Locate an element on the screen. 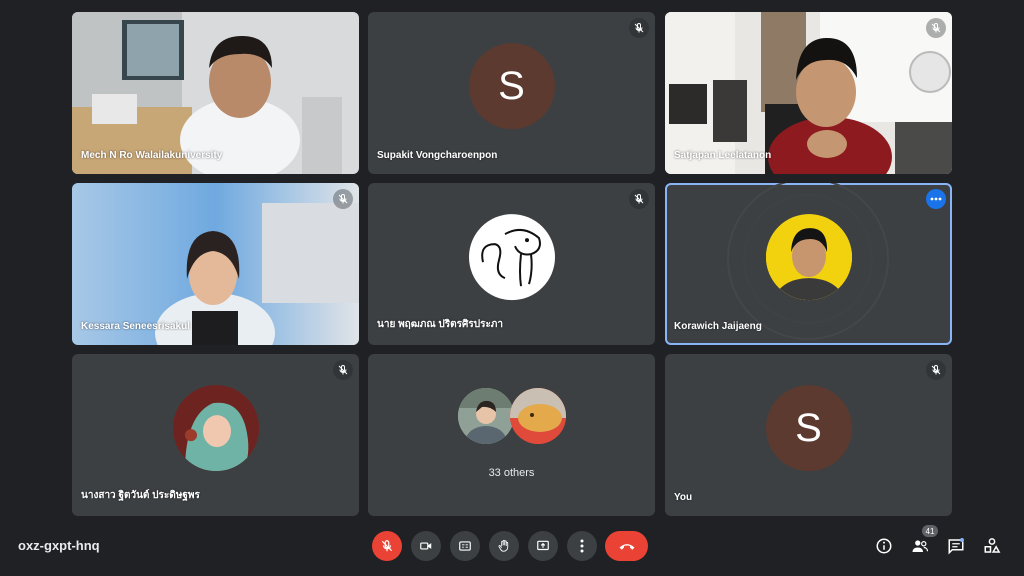 Image resolution: width=1024 pixels, height=576 pixels. more-vert-icon is located at coordinates (582, 546).